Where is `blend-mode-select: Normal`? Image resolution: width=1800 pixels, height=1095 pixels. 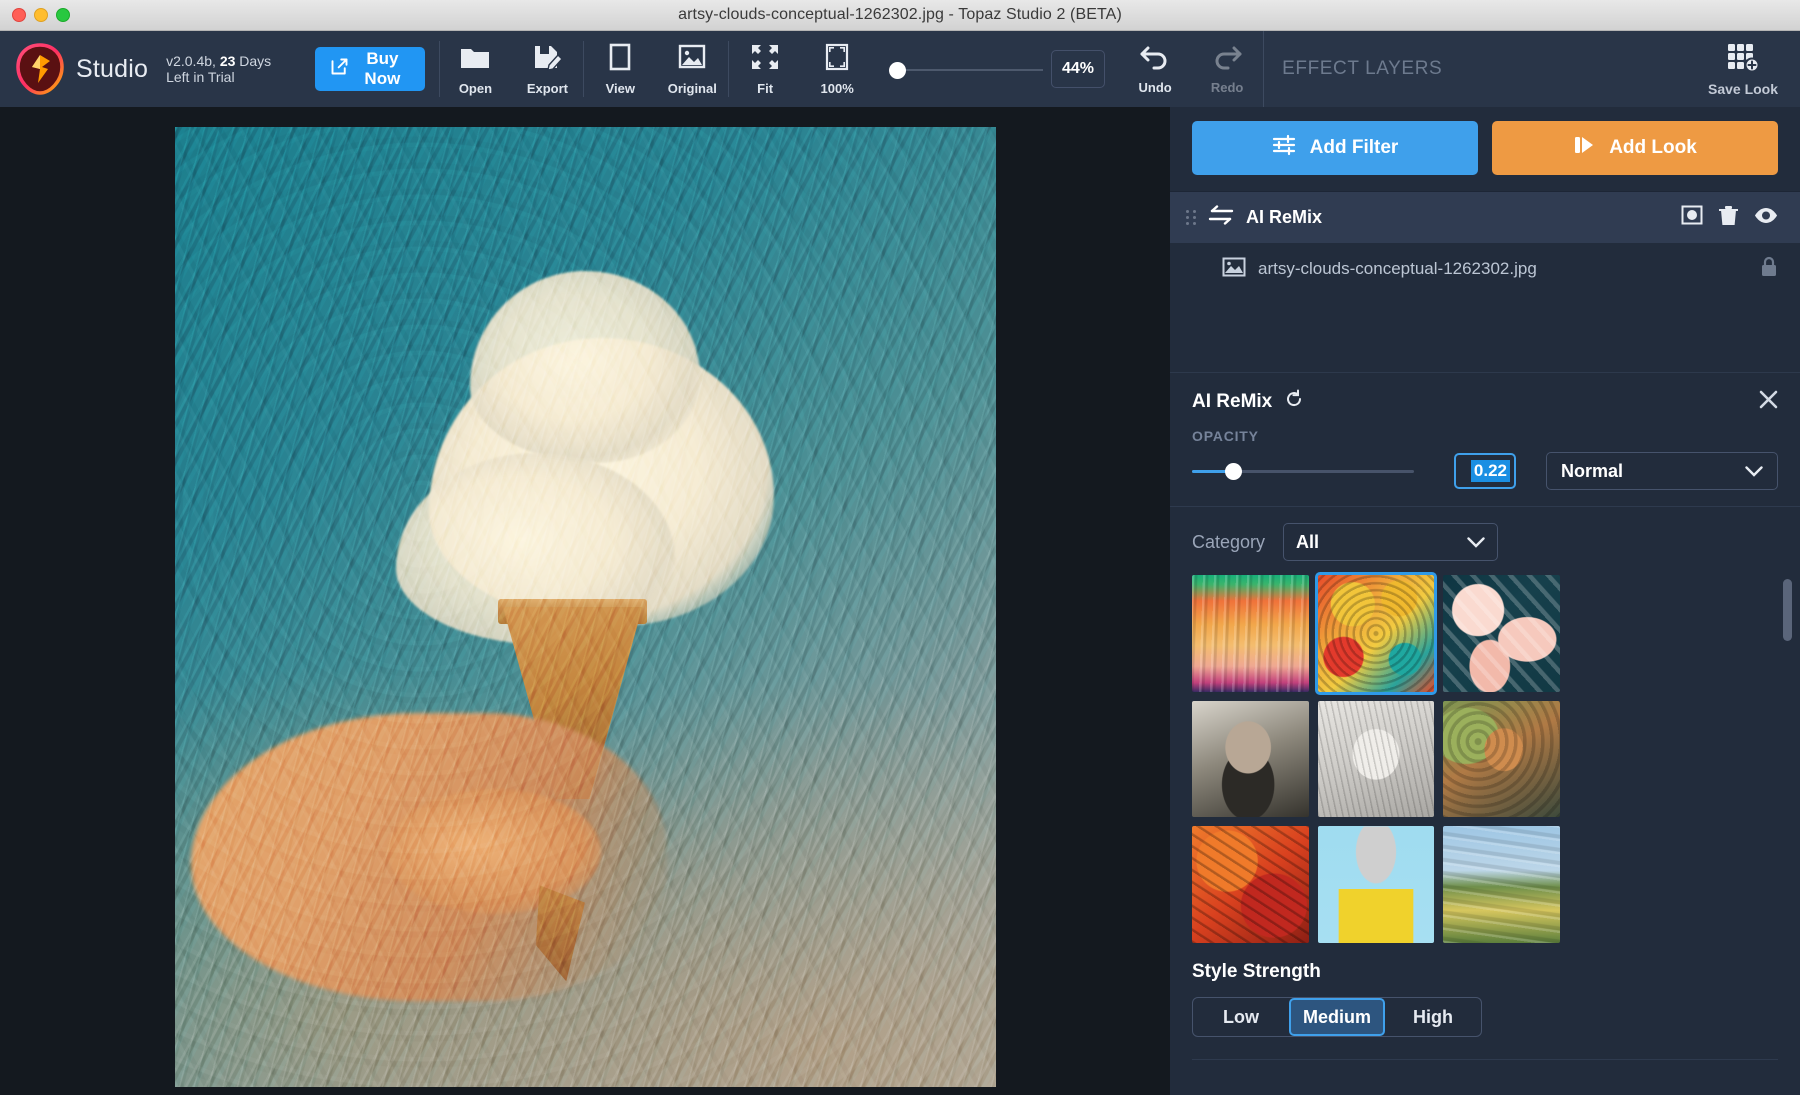 blend-mode-select: Normal is located at coordinates (1662, 471).